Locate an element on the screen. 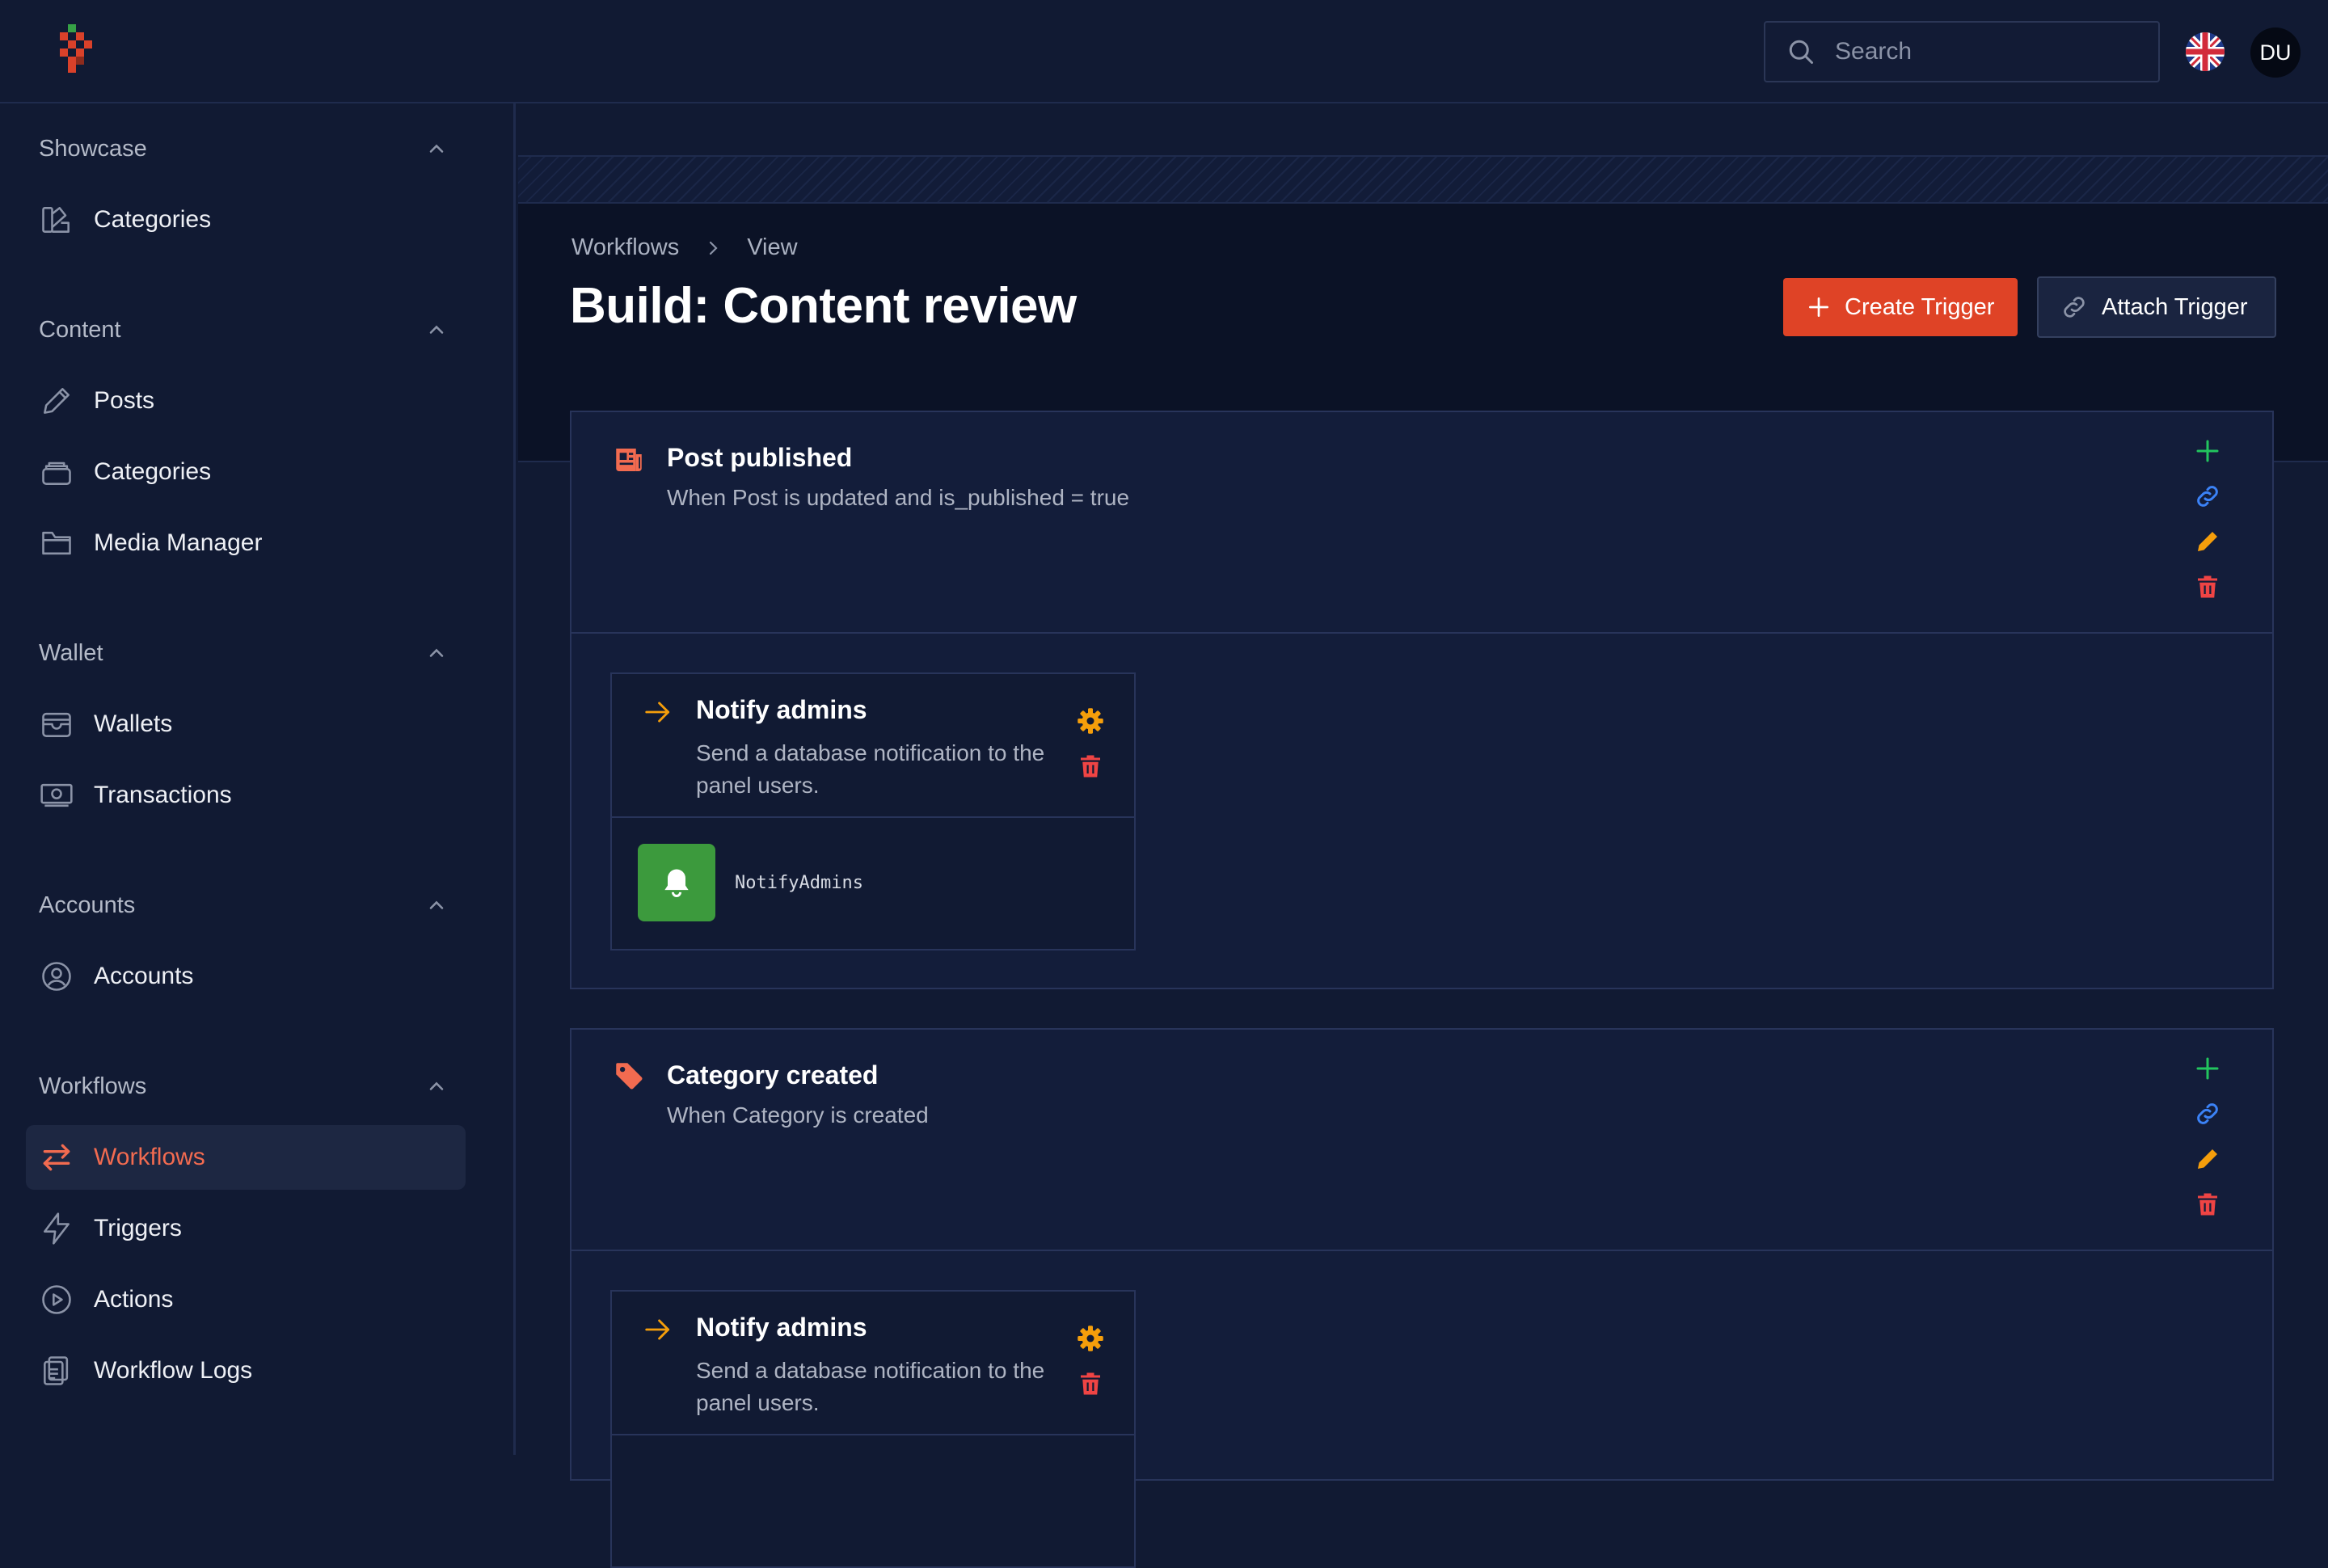  sidebar-item-showcase-categories: Categories is located at coordinates (246, 220).